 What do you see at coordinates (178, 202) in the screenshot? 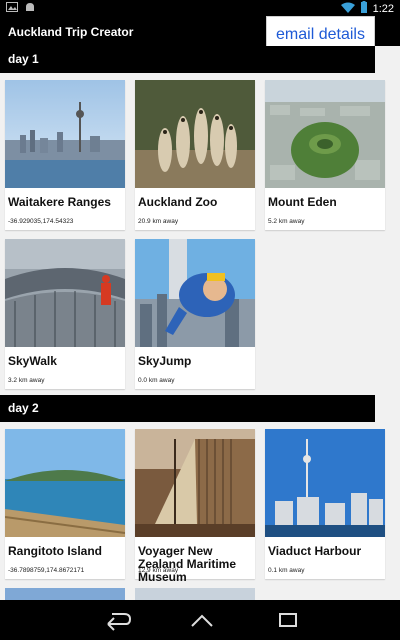
I see `place-title: Auckland Zoo` at bounding box center [178, 202].